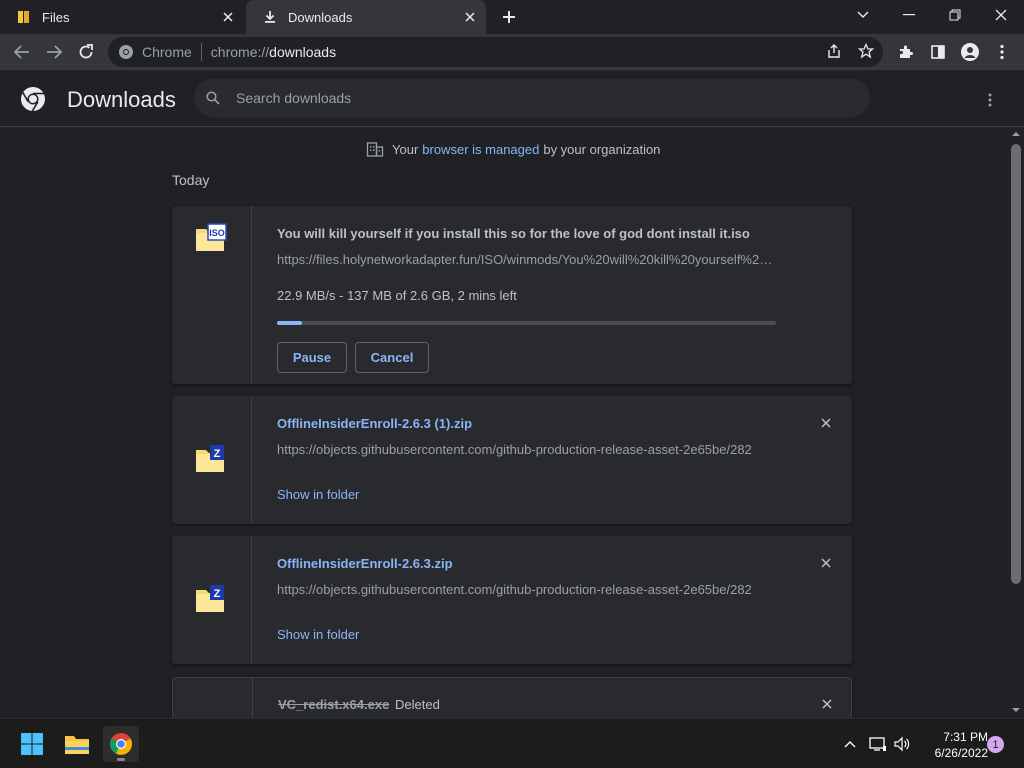 Image resolution: width=1024 pixels, height=768 pixels. I want to click on managed-suffix: by your organization, so click(602, 149).